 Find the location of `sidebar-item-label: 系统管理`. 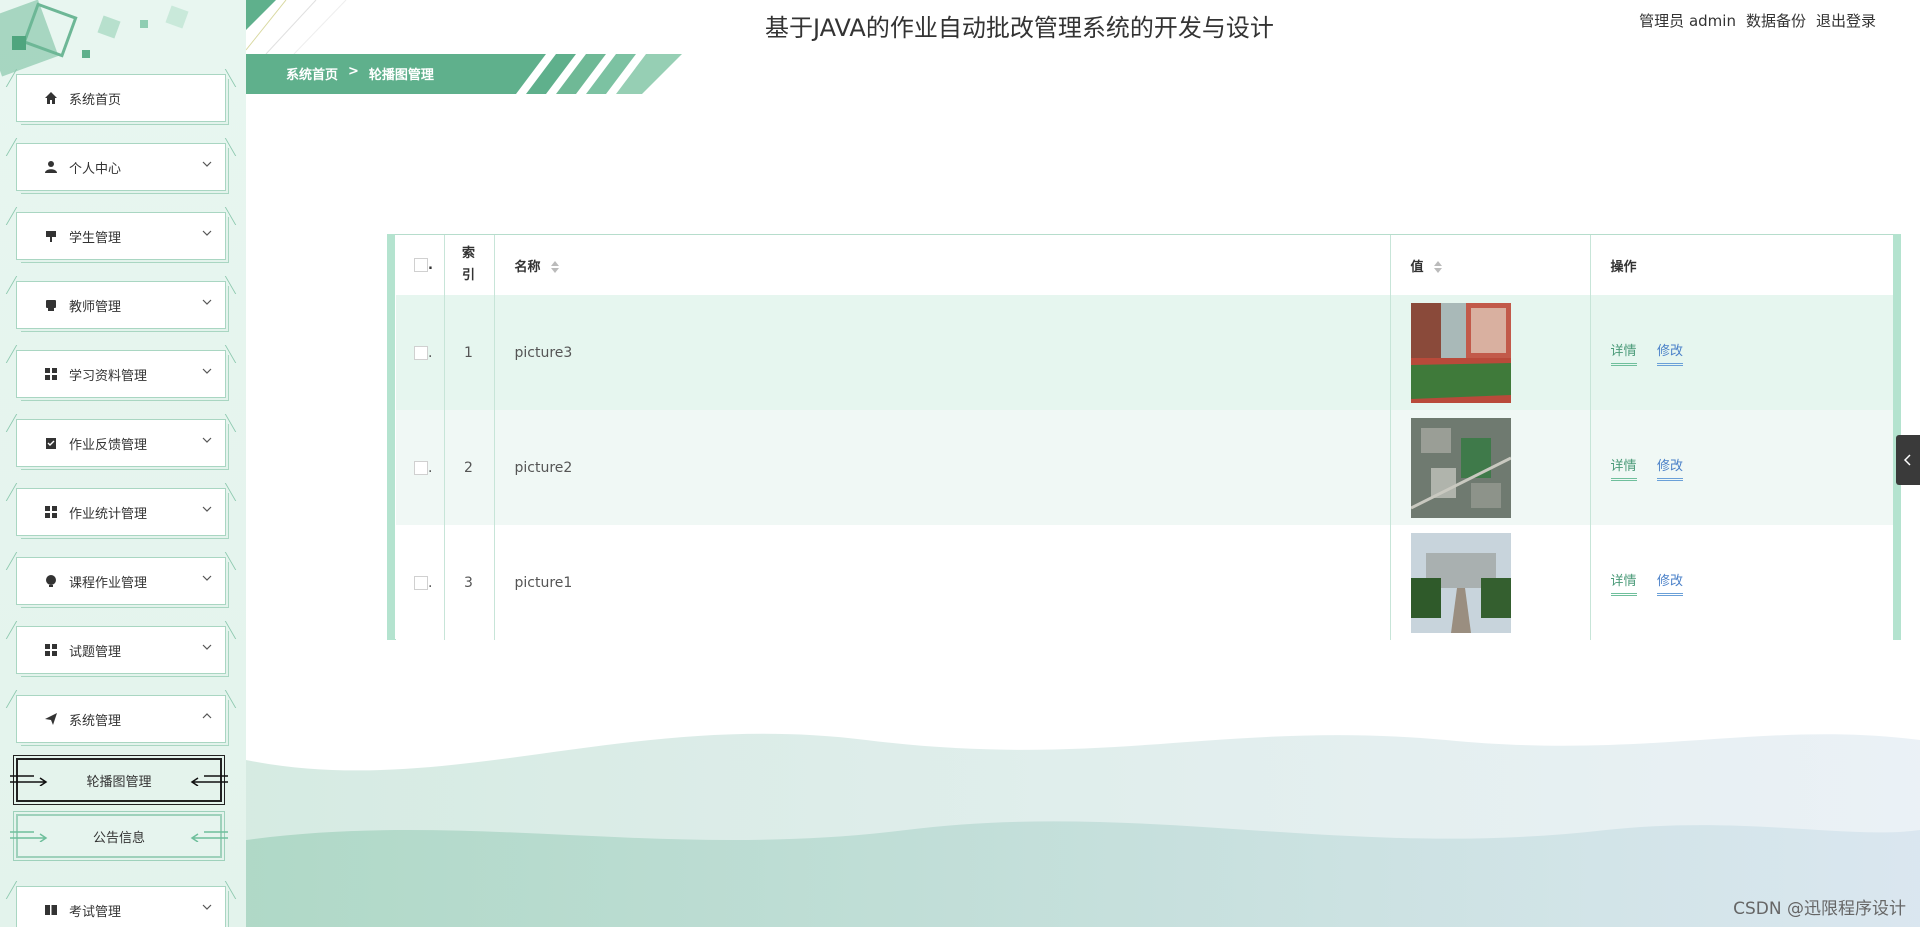

sidebar-item-label: 系统管理 is located at coordinates (95, 721).